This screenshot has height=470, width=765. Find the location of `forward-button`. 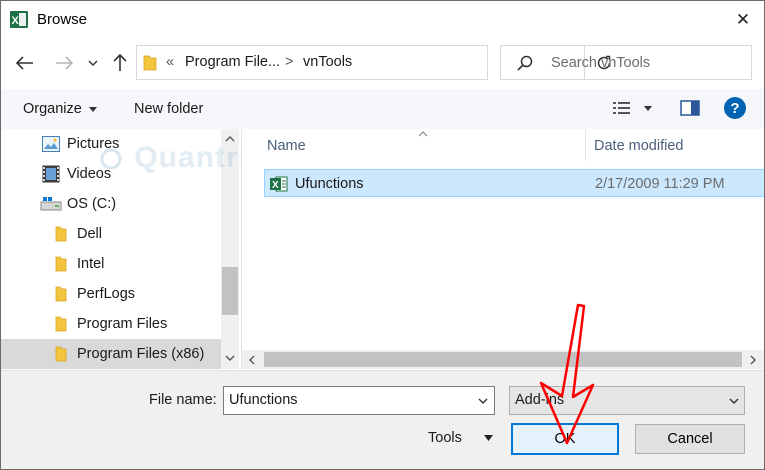

forward-button is located at coordinates (64, 63).